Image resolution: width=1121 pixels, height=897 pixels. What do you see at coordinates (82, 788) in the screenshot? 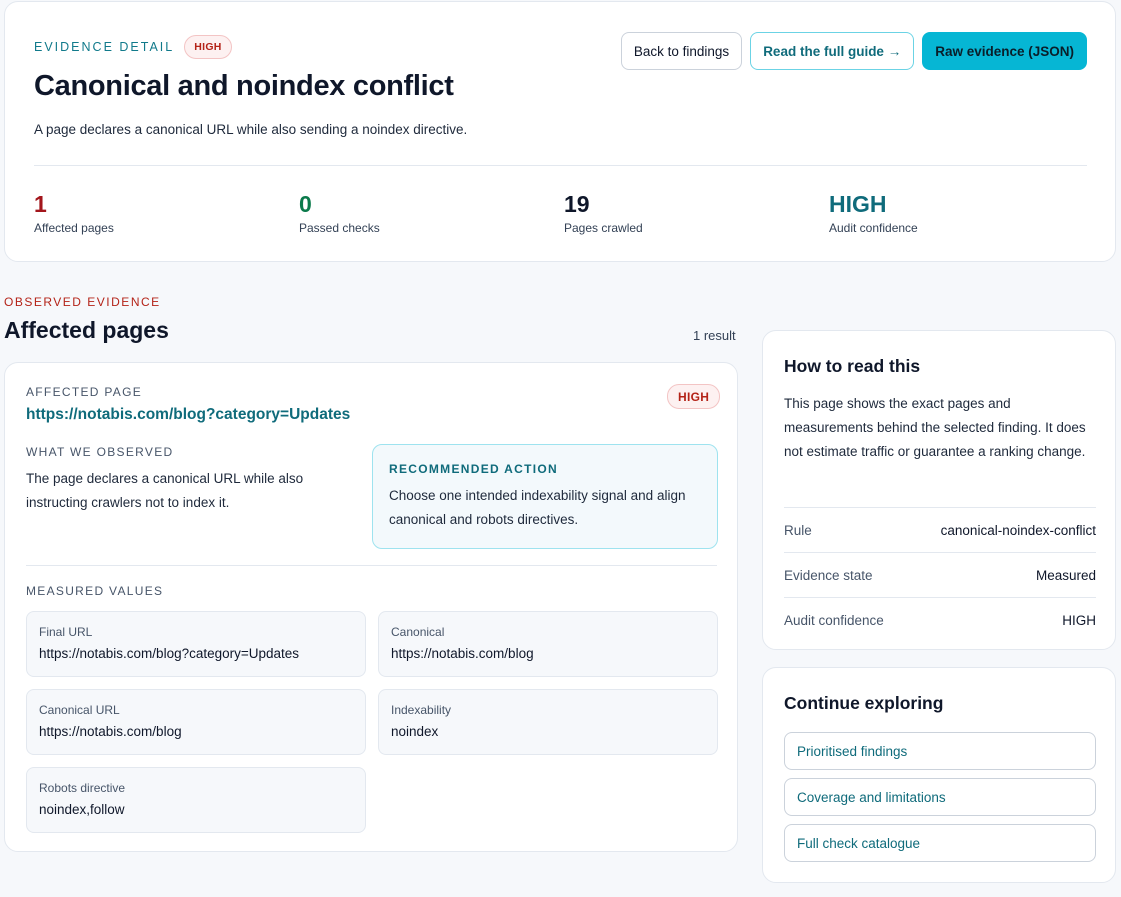
I see `measured-label: Robots directive` at bounding box center [82, 788].